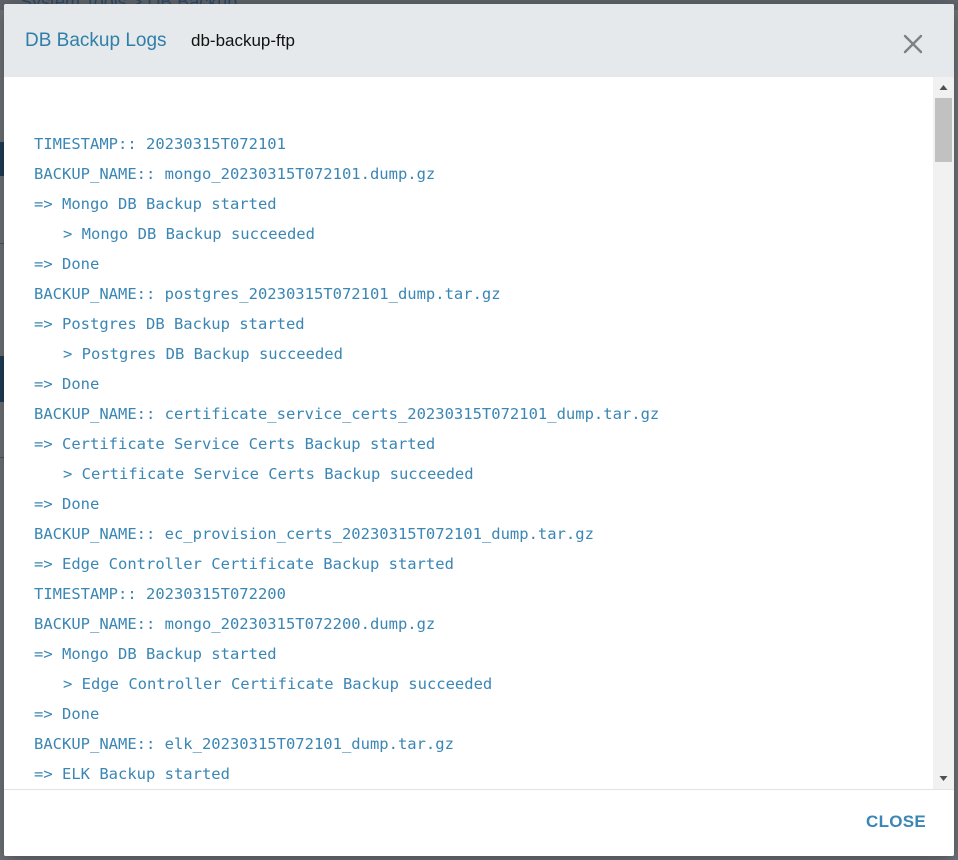 This screenshot has width=958, height=860. I want to click on dialog-footer: CLOSE, so click(479, 822).